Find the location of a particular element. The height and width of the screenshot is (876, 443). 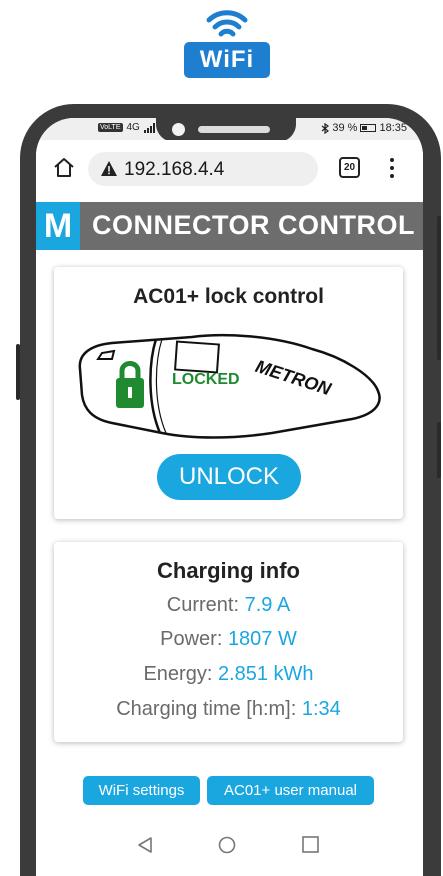

power-row: Power: 1807 W is located at coordinates (228, 639).